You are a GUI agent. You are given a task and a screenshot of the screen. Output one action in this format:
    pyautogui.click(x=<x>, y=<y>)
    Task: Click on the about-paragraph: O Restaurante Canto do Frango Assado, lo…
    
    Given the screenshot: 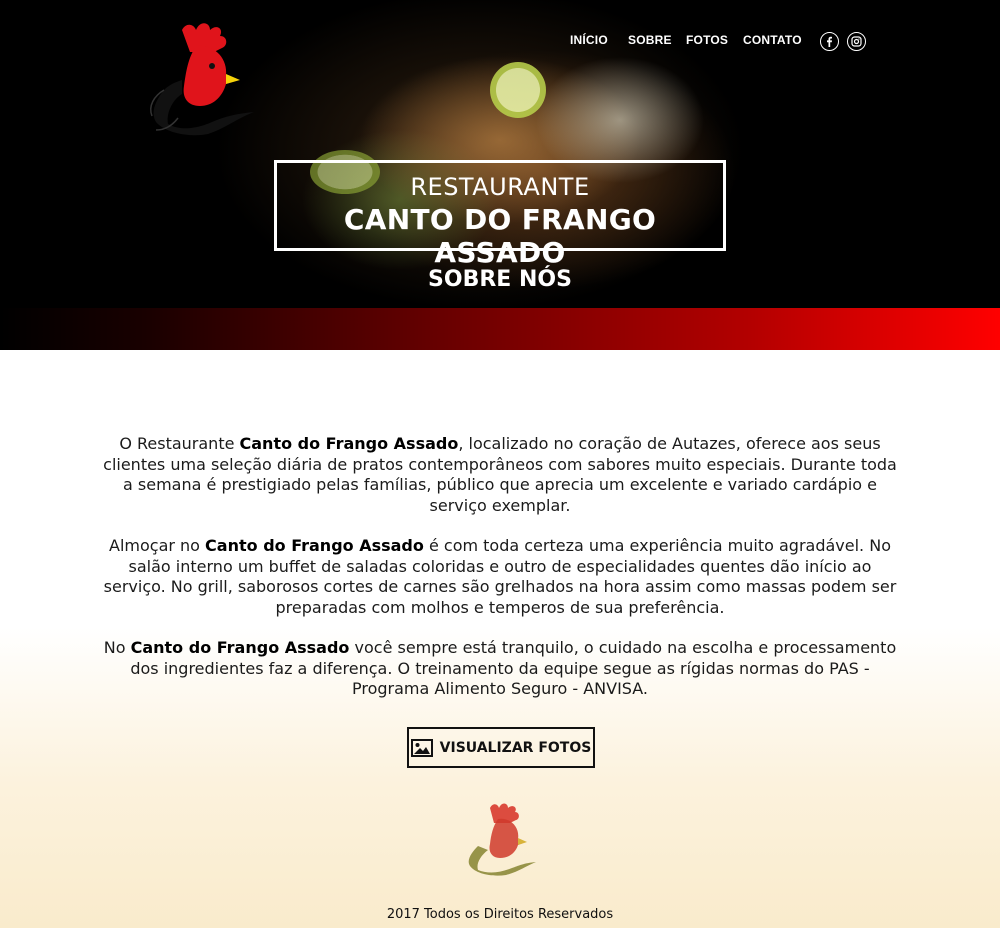 What is the action you would take?
    pyautogui.click(x=500, y=475)
    